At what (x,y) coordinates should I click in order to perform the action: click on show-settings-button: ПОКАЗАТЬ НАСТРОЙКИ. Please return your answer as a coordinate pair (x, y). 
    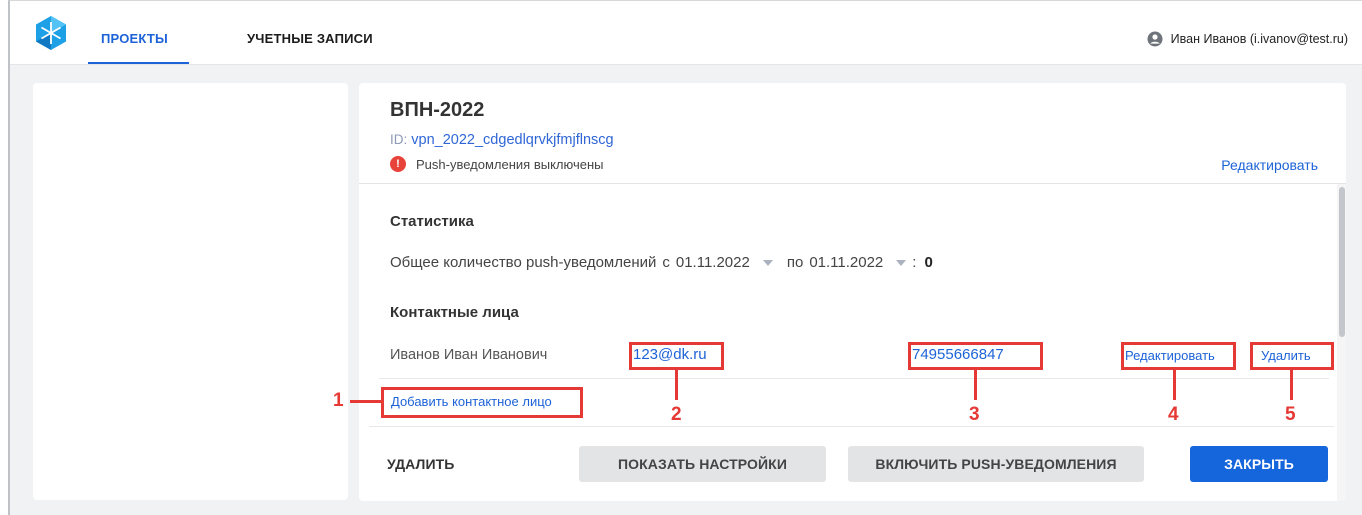
    Looking at the image, I should click on (702, 464).